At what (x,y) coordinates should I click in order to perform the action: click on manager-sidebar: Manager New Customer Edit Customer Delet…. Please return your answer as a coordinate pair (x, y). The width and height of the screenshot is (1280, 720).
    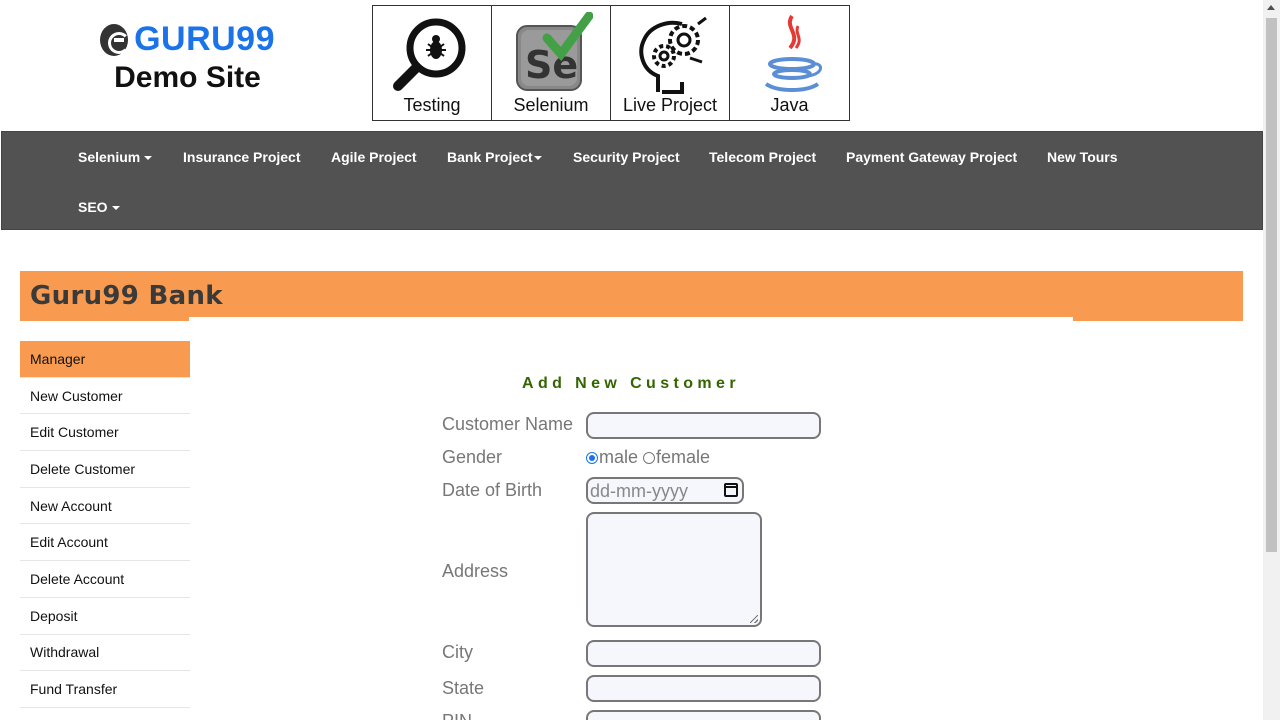
    Looking at the image, I should click on (105, 524).